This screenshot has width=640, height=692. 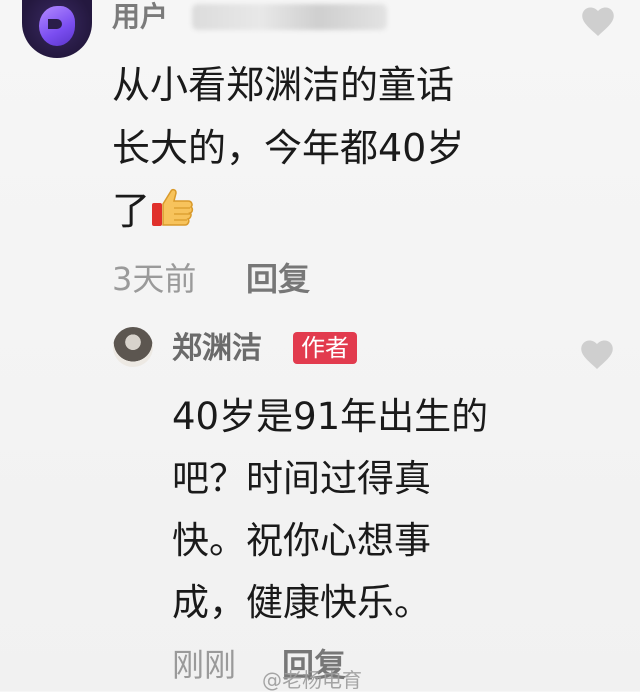 What do you see at coordinates (289, 17) in the screenshot?
I see `username-mask` at bounding box center [289, 17].